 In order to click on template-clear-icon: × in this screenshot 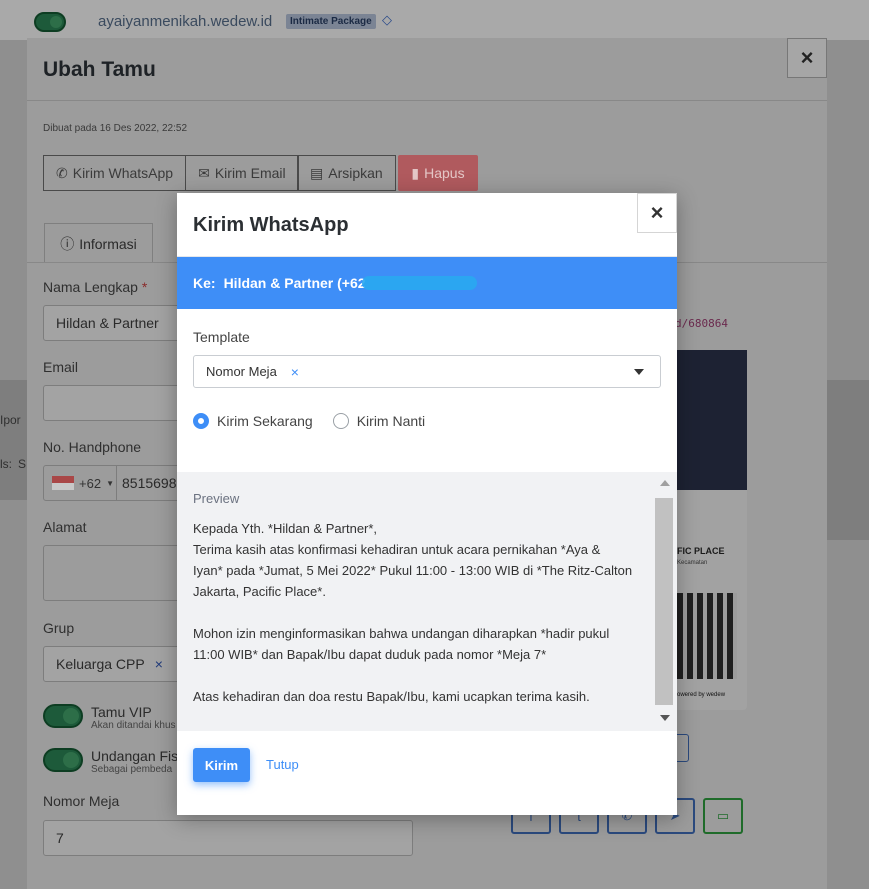, I will do `click(295, 372)`.